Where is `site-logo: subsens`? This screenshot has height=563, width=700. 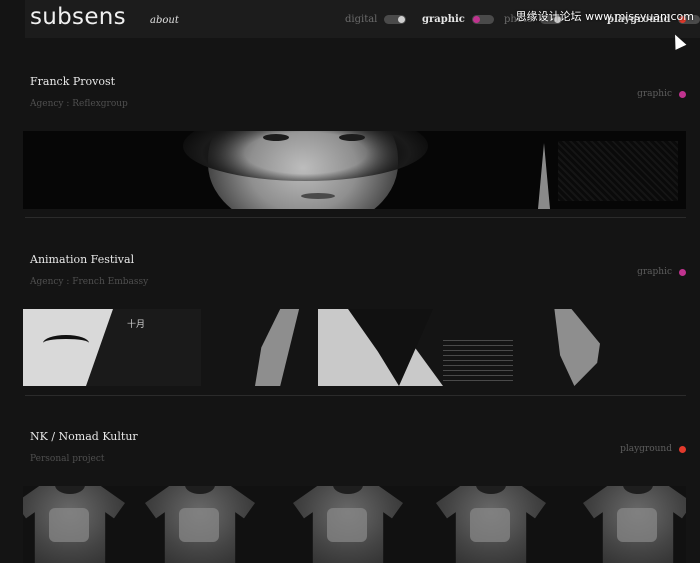
site-logo: subsens is located at coordinates (78, 17).